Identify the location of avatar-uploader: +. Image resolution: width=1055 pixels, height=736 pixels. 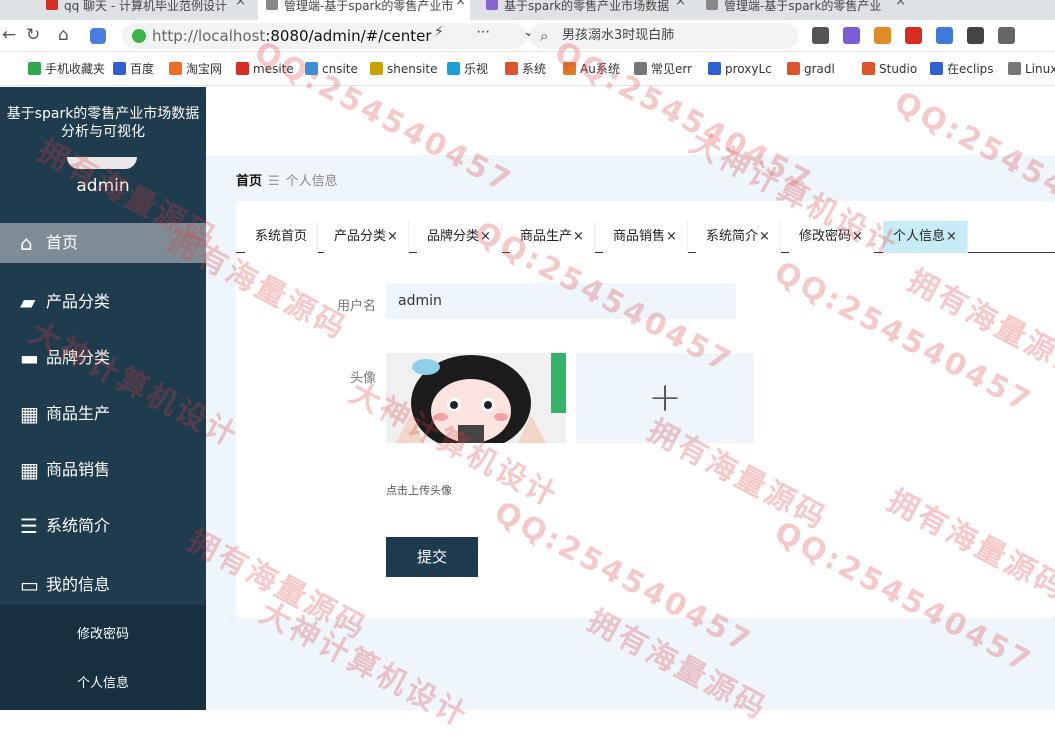
(665, 398).